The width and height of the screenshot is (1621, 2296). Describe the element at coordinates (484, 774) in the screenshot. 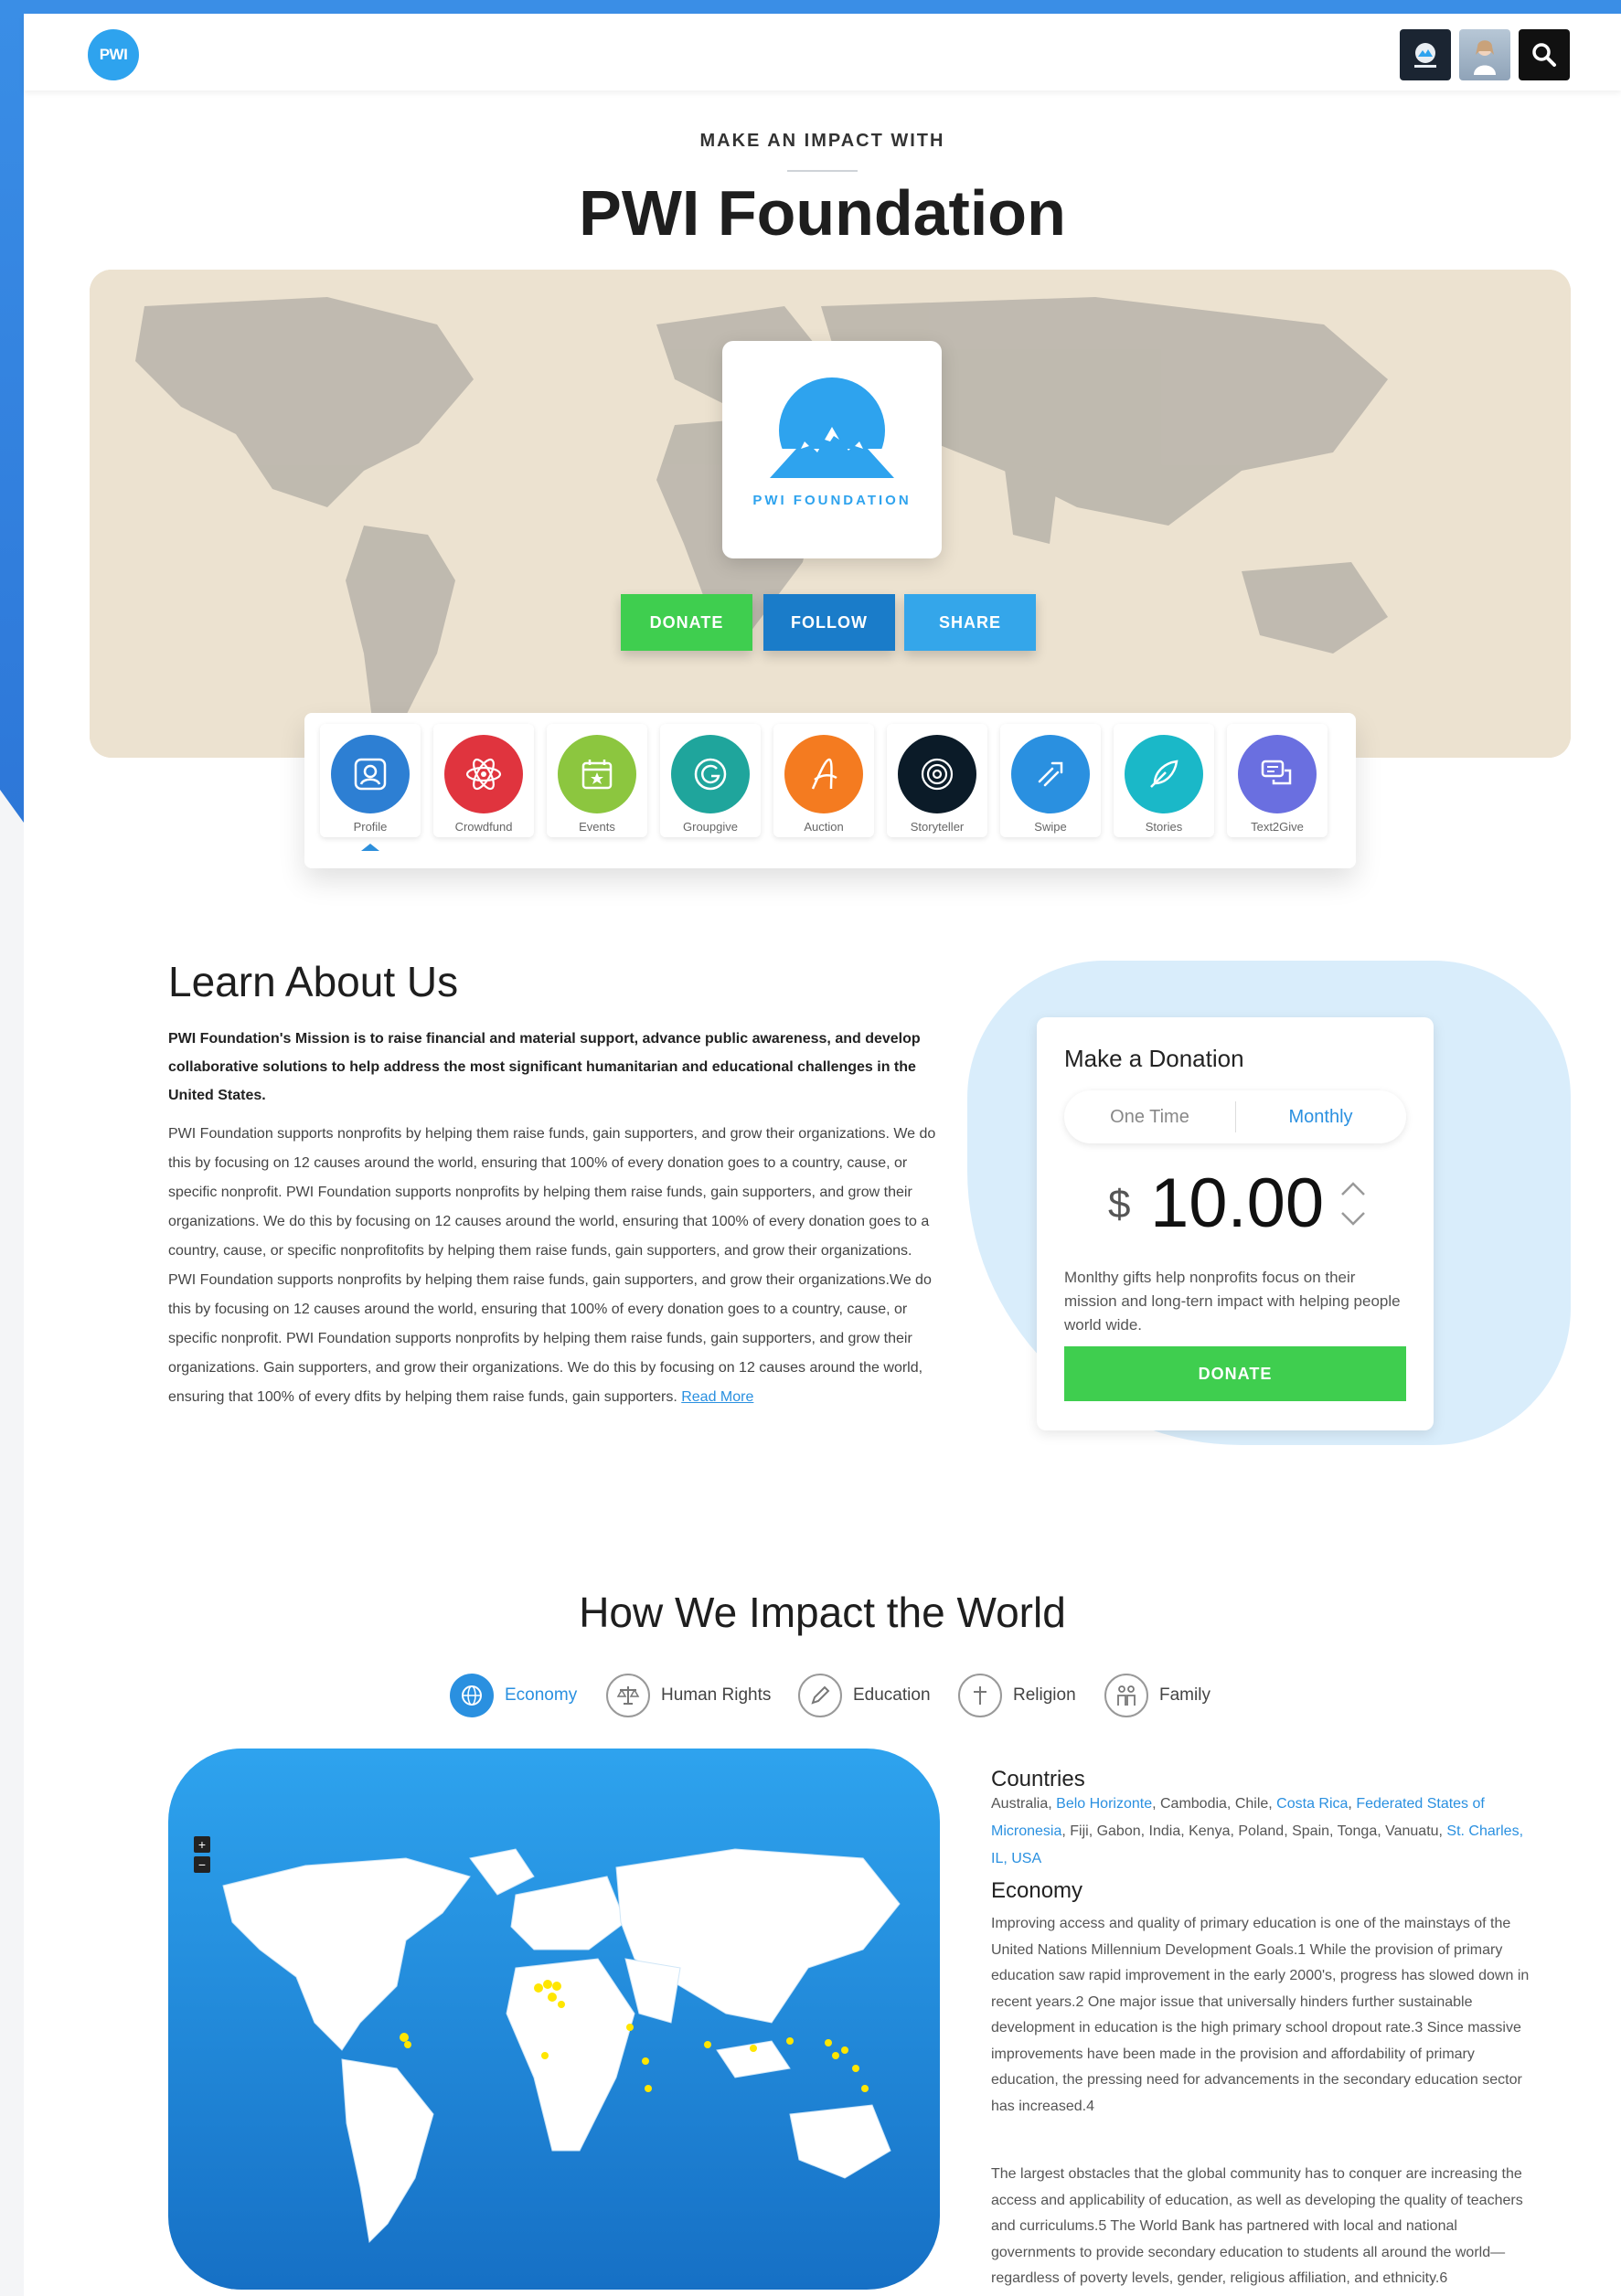

I see `atom-icon` at that location.